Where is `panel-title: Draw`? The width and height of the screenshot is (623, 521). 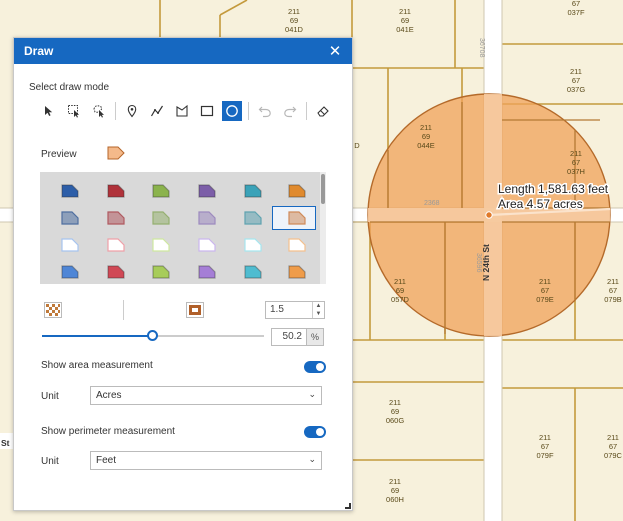
panel-title: Draw is located at coordinates (39, 51).